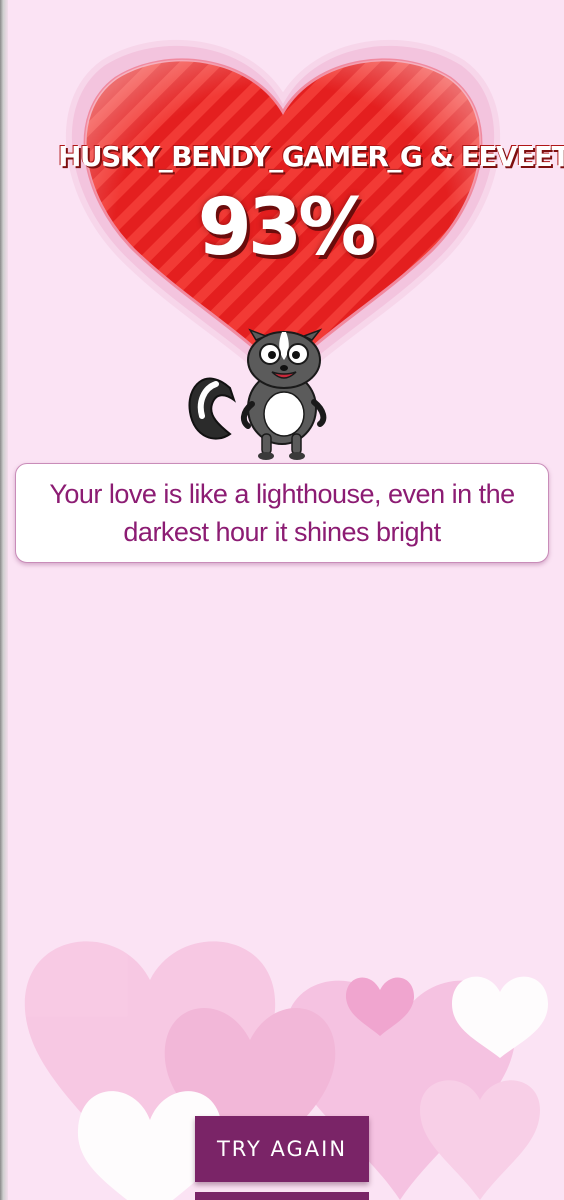  Describe the element at coordinates (282, 1149) in the screenshot. I see `try-again-button: TRY AGAIN` at that location.